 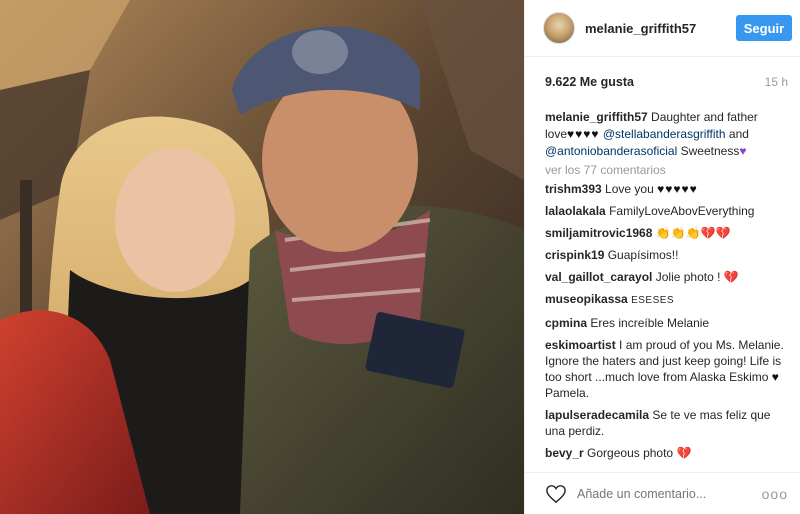 What do you see at coordinates (611, 151) in the screenshot?
I see `caption-mention-2: @antoniobanderasoficial` at bounding box center [611, 151].